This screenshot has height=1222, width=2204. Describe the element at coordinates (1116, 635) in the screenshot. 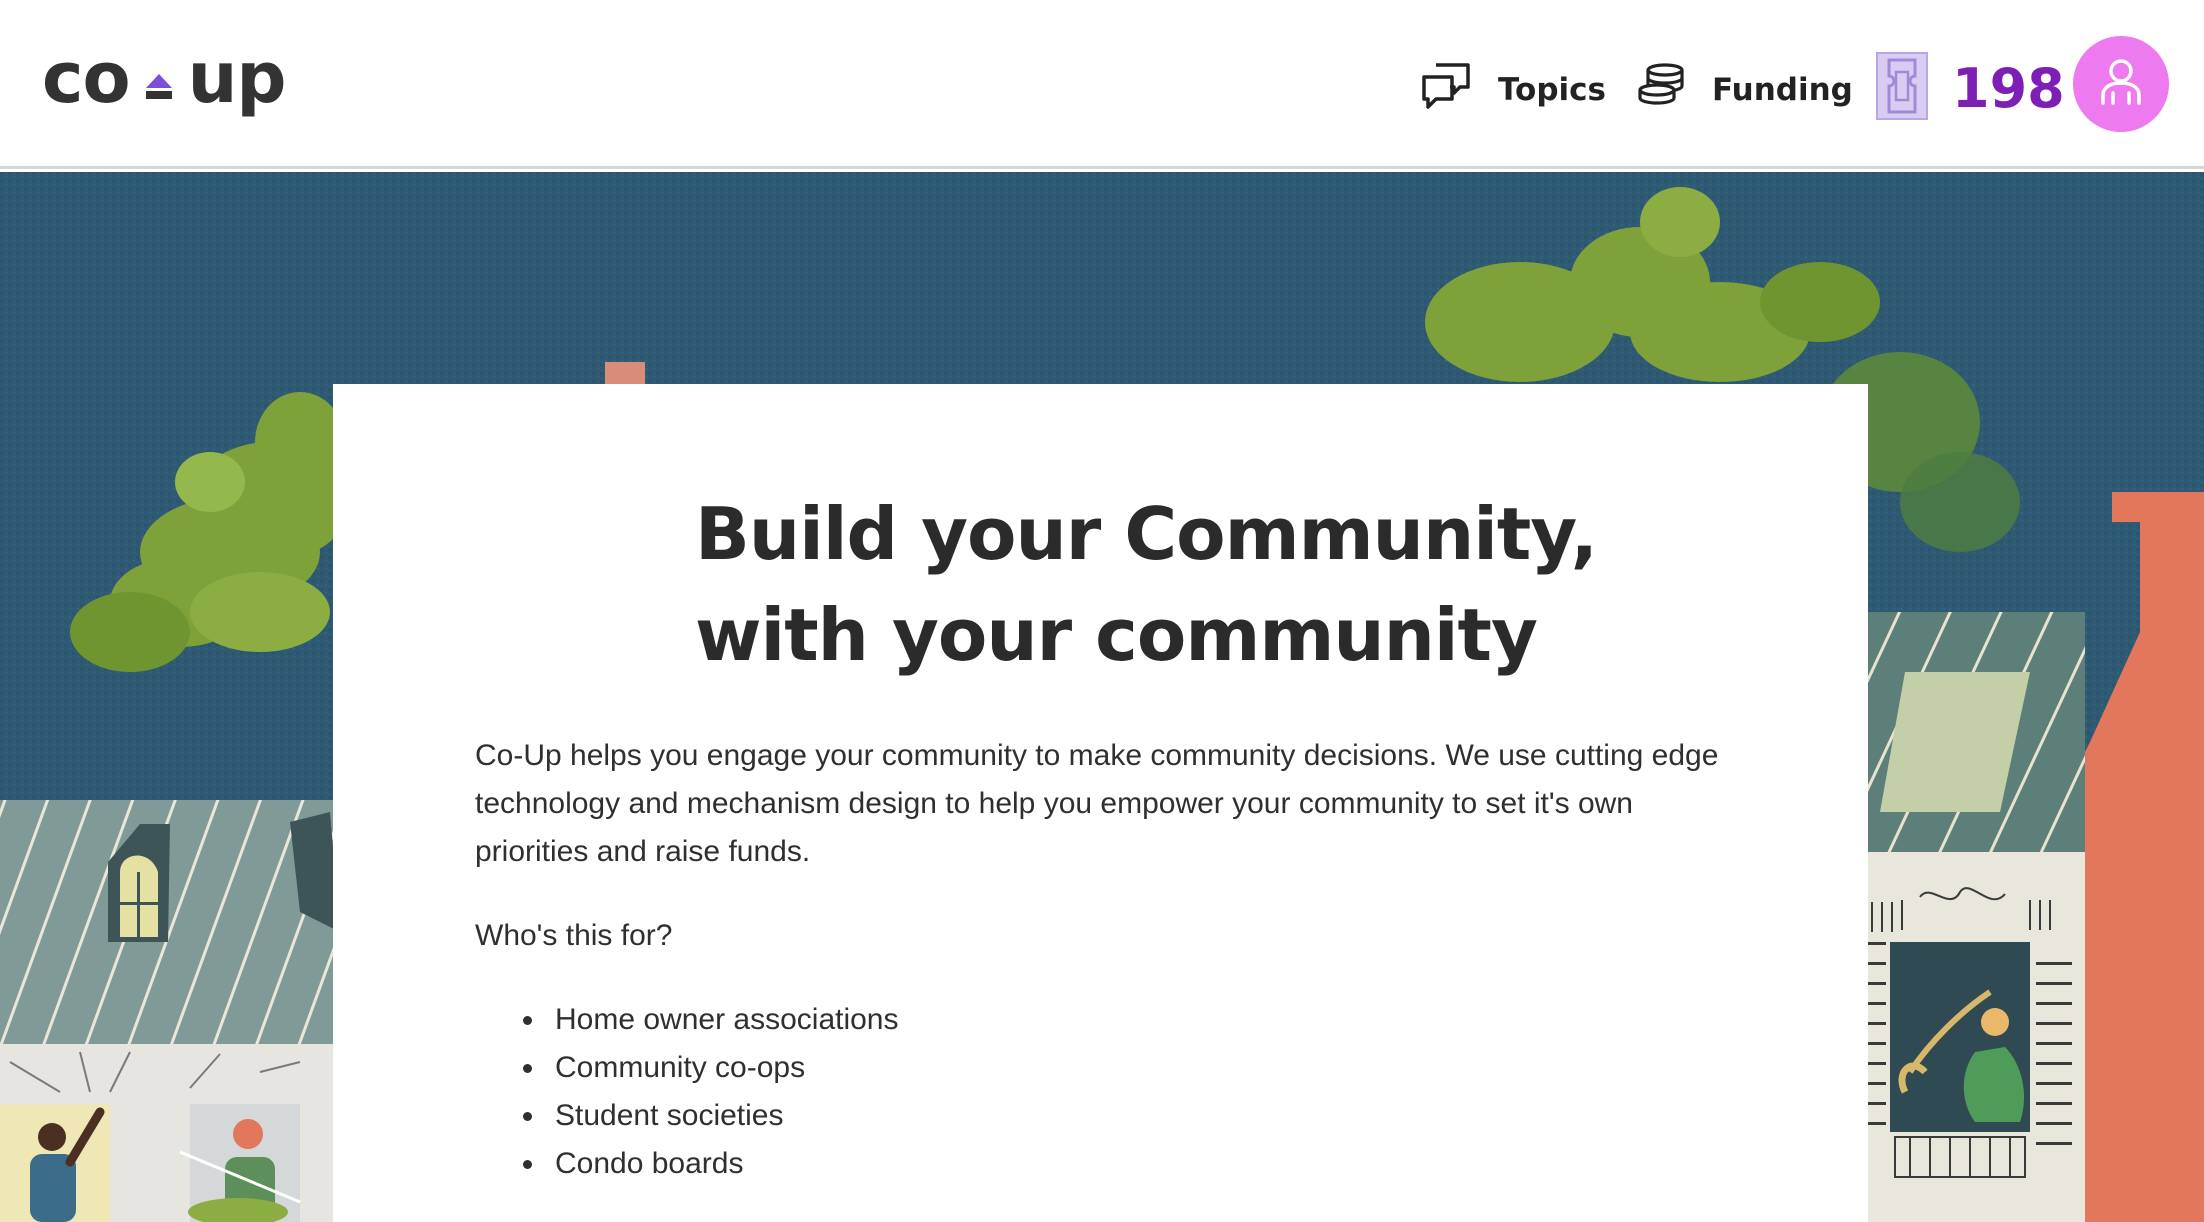

I see `hero-title-line2: with your community` at that location.